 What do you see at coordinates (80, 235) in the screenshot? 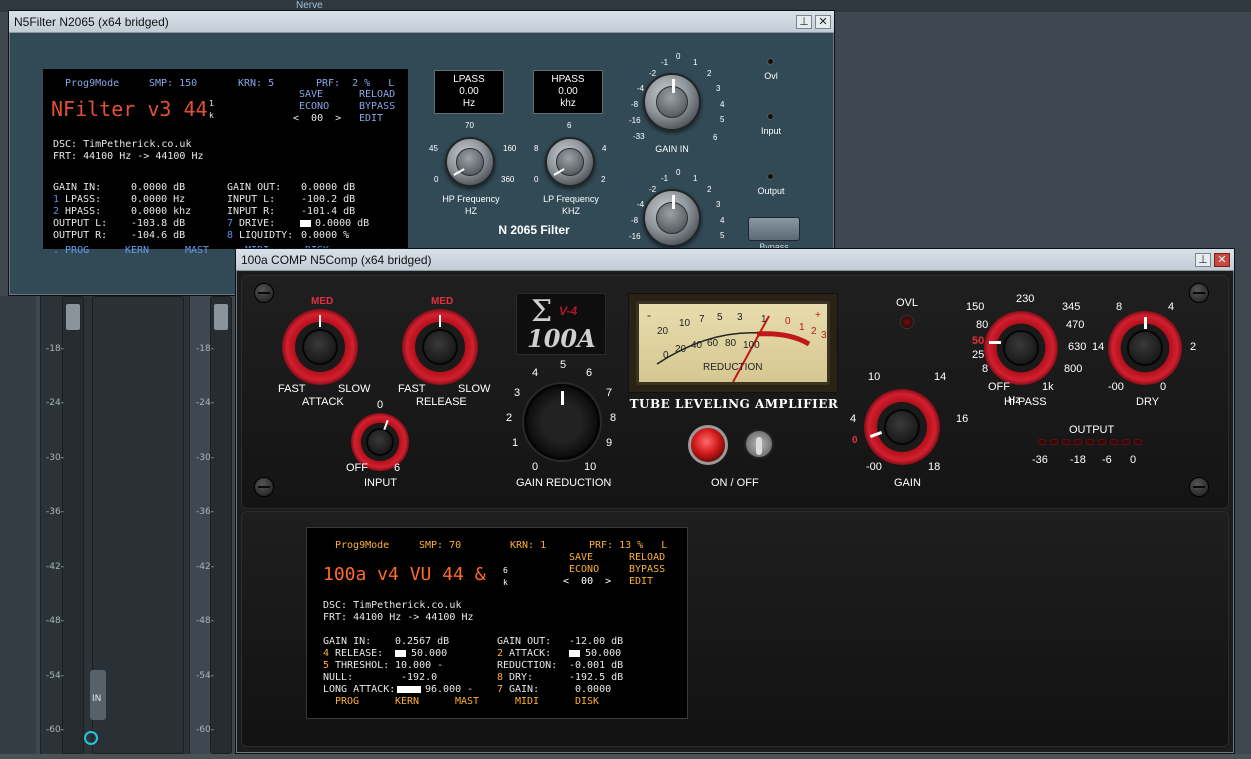
I see `lcd-param-label: OUTPUT R:` at bounding box center [80, 235].